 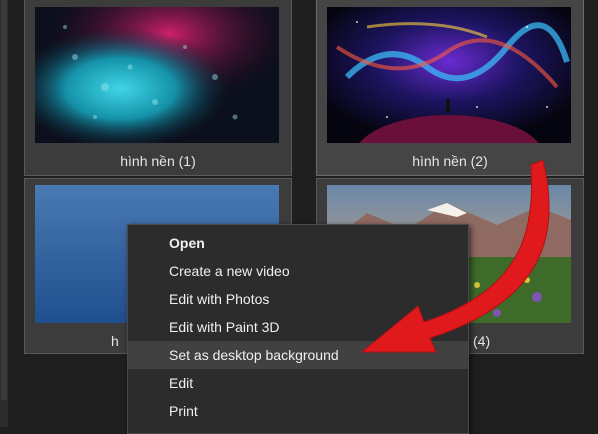 What do you see at coordinates (115, 341) in the screenshot?
I see `thumbnail-caption: h` at bounding box center [115, 341].